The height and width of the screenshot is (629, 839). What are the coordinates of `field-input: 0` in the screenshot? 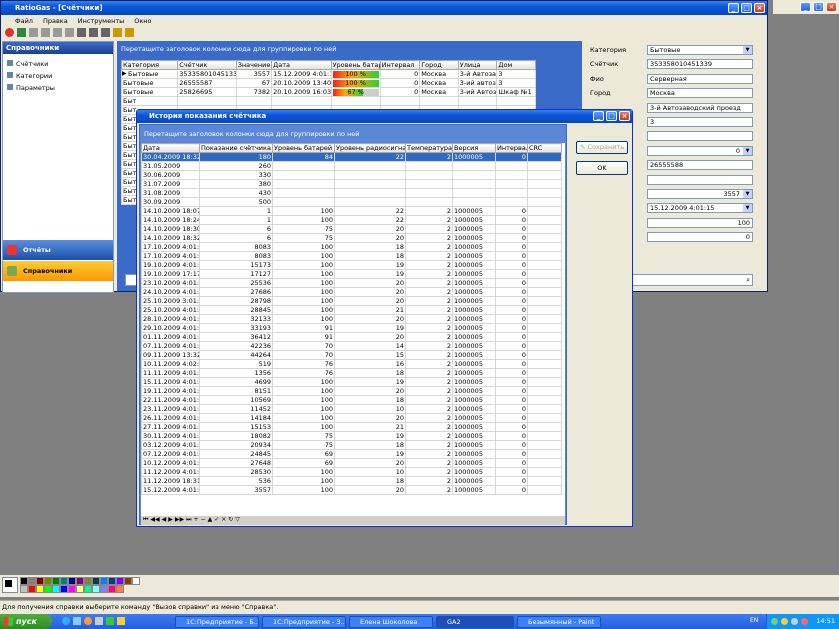 It's located at (700, 237).